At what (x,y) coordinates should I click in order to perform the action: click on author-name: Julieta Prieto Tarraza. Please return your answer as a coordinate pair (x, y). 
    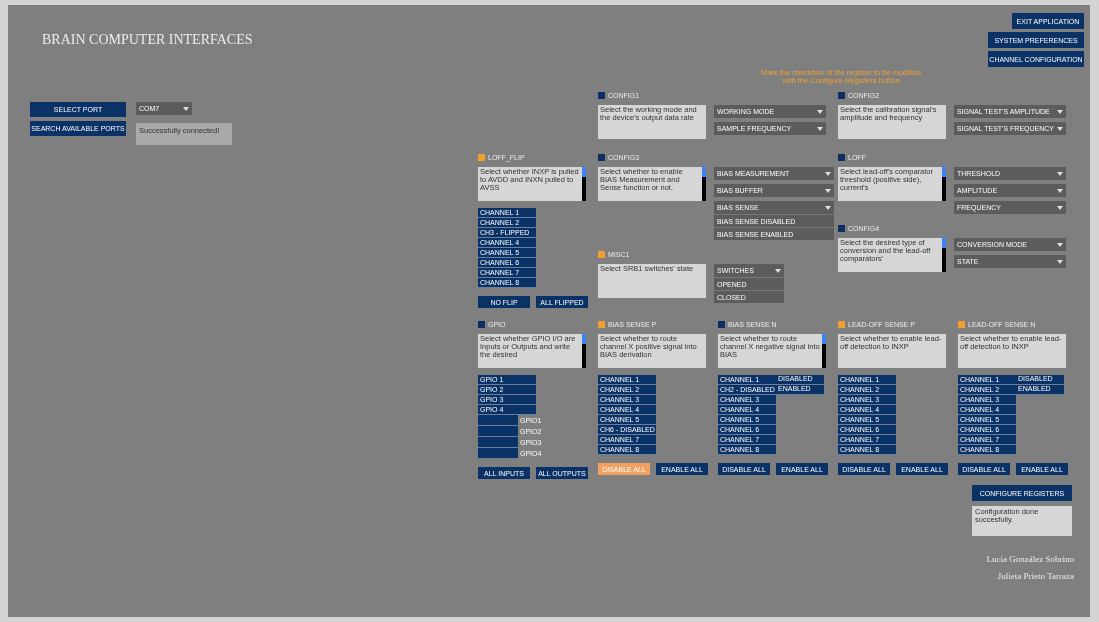
    Looking at the image, I should click on (1035, 576).